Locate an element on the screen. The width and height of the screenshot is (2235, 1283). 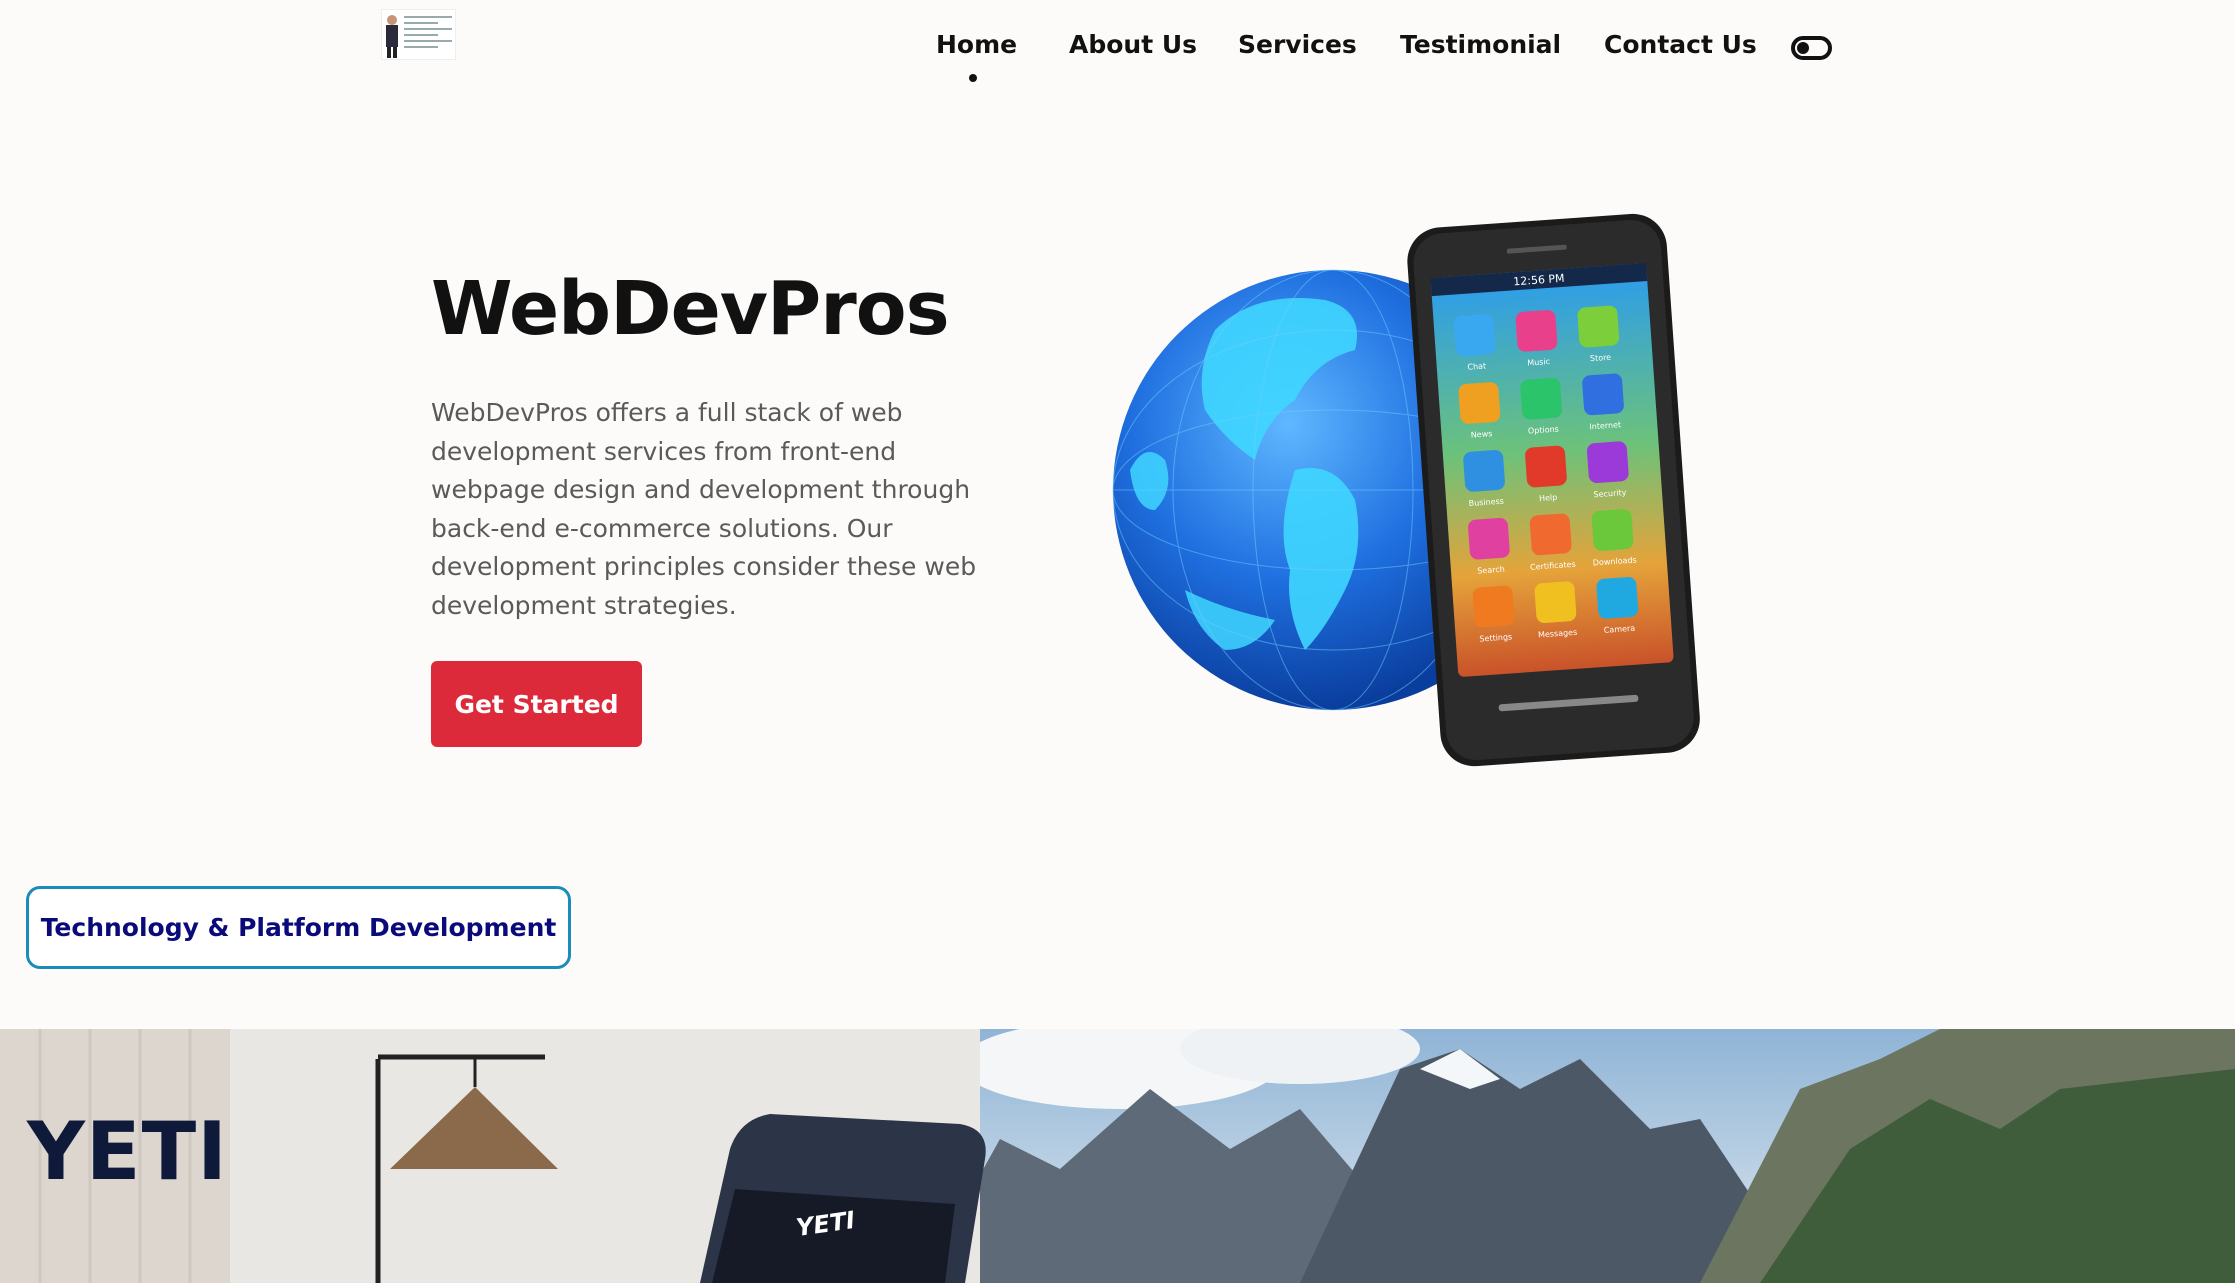
app-label-store: Store is located at coordinates (1601, 358).